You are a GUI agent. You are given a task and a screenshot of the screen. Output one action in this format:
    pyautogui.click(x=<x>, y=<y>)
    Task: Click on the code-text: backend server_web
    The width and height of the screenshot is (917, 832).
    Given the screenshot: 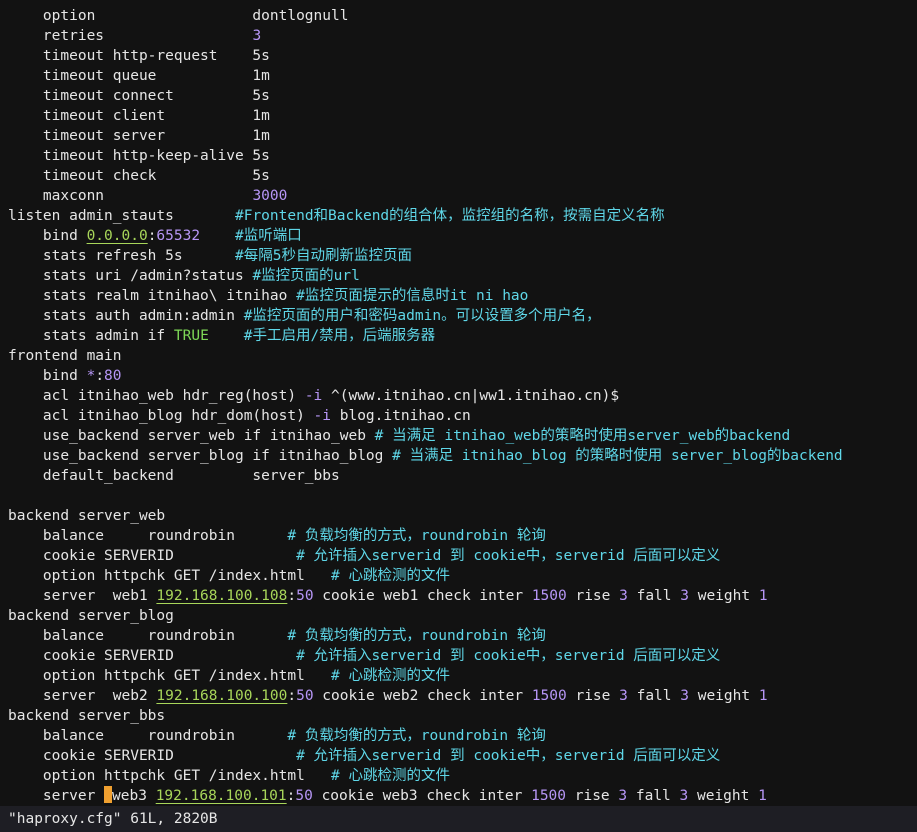 What is the action you would take?
    pyautogui.click(x=87, y=516)
    